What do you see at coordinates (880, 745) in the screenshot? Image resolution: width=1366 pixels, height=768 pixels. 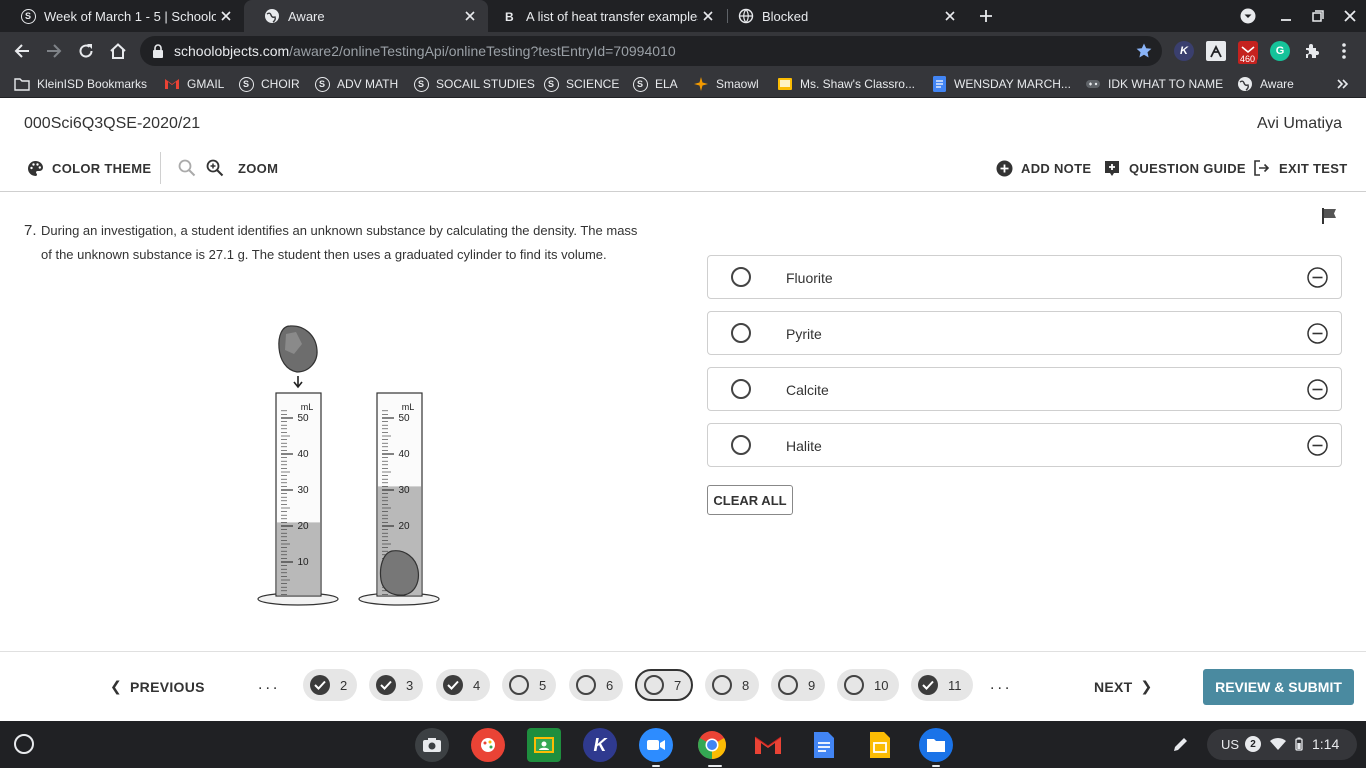 I see `slides-icon` at bounding box center [880, 745].